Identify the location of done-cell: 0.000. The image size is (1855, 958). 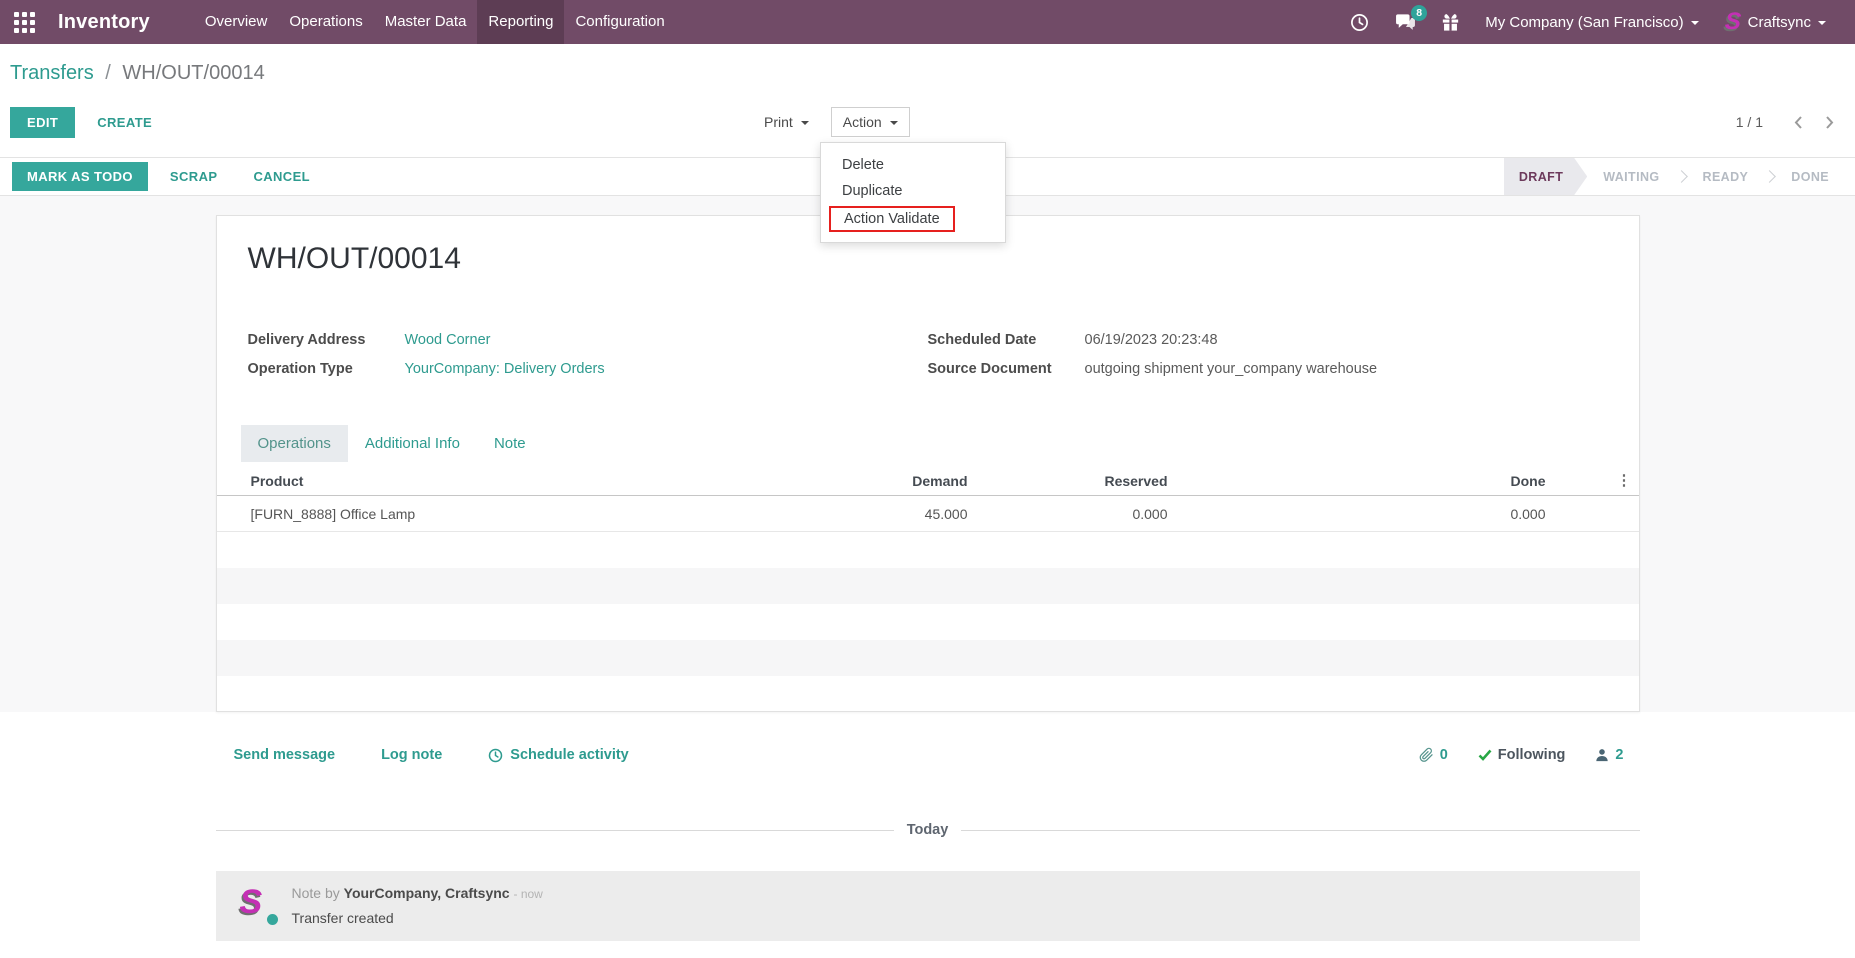
(1528, 513).